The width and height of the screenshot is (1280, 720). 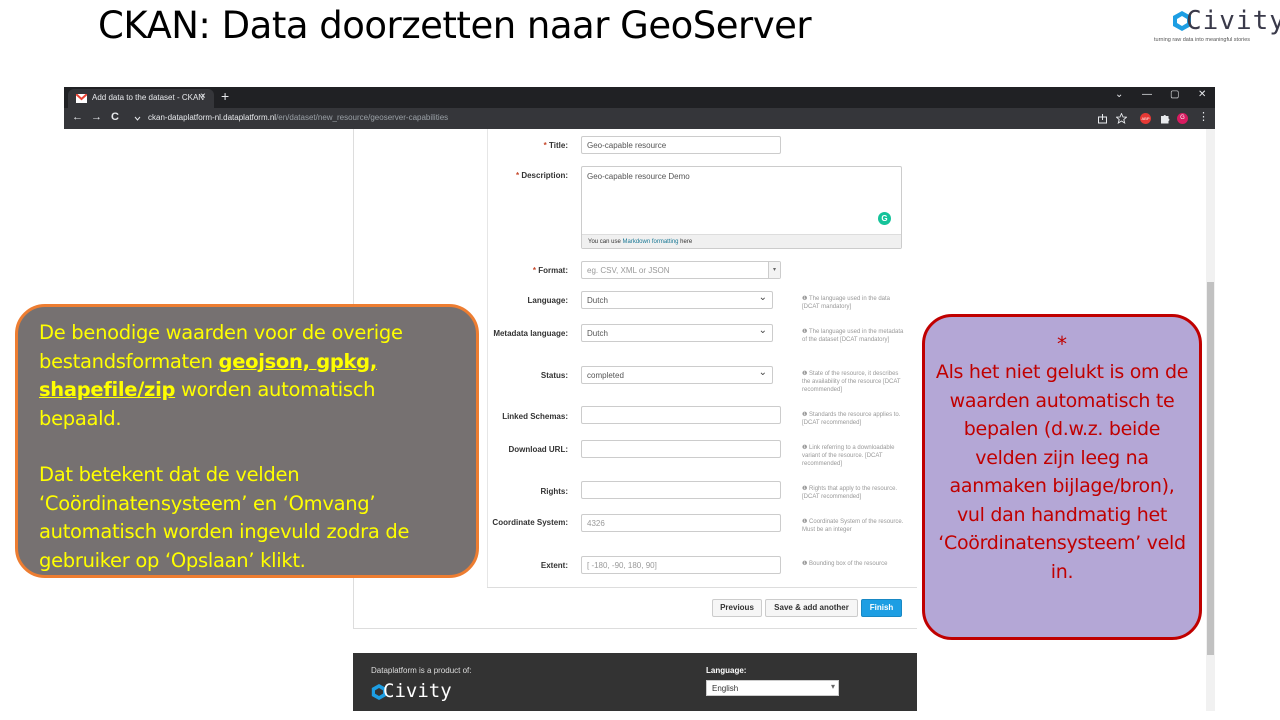 I want to click on finish-button: Finish, so click(x=881, y=608).